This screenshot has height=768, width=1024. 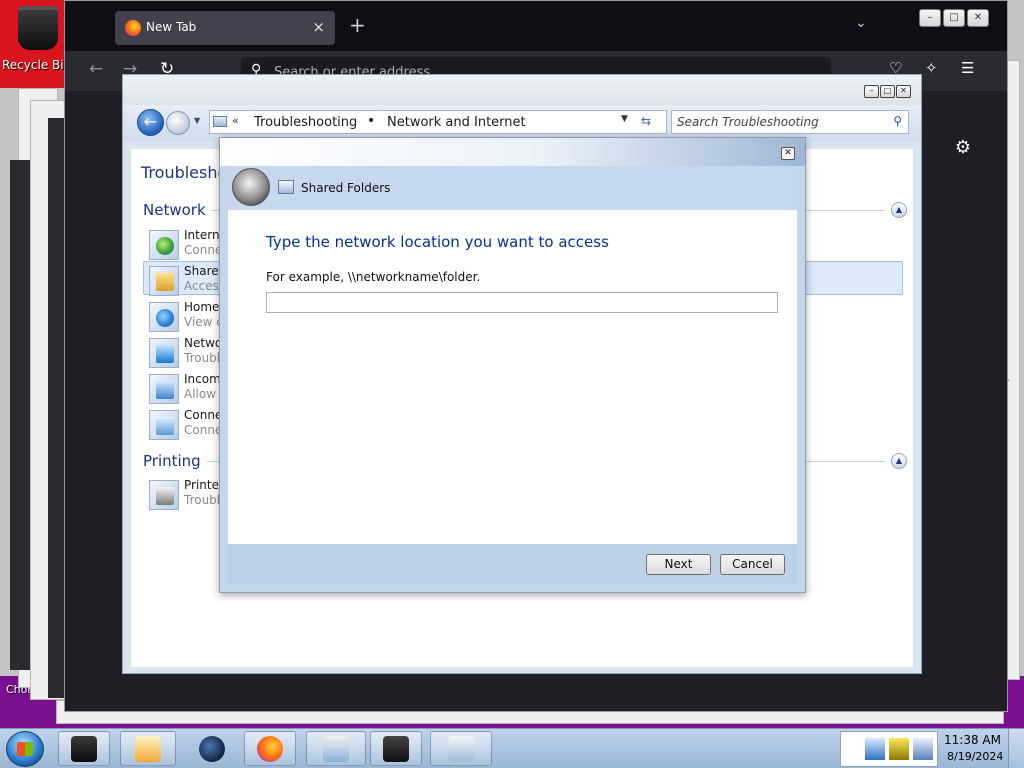 What do you see at coordinates (861, 23) in the screenshot?
I see `list-all-tabs-icon: ⌄` at bounding box center [861, 23].